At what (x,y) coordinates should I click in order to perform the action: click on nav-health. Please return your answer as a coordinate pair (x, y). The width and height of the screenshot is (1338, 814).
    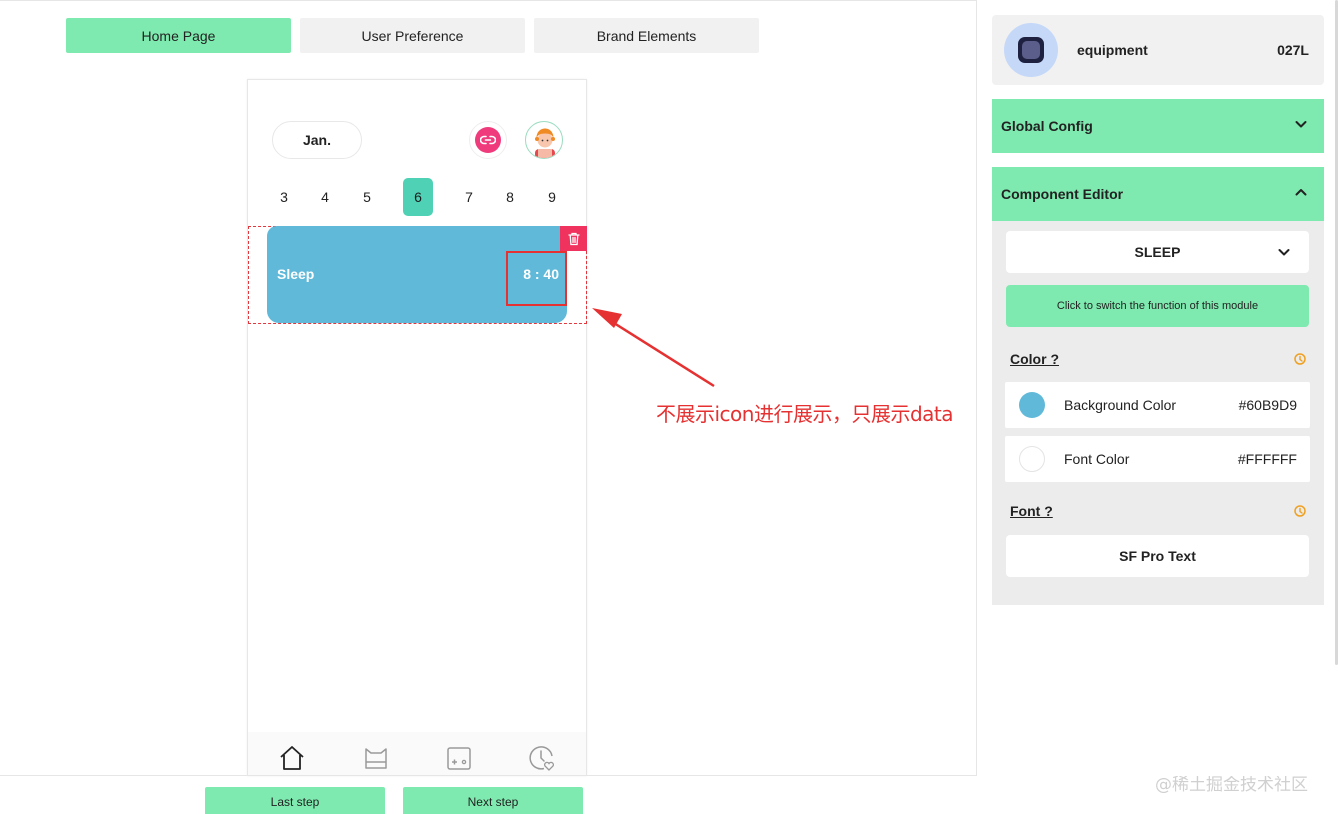
    Looking at the image, I should click on (542, 758).